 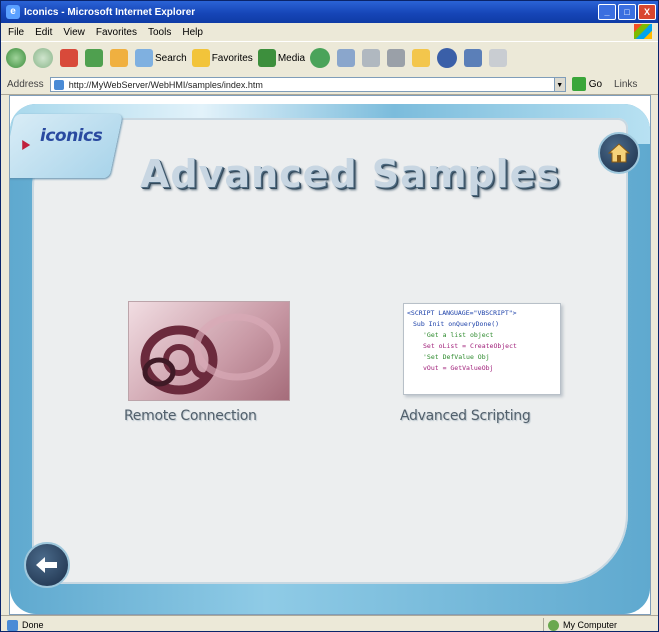 I want to click on ie-logo-icon: e, so click(x=13, y=12).